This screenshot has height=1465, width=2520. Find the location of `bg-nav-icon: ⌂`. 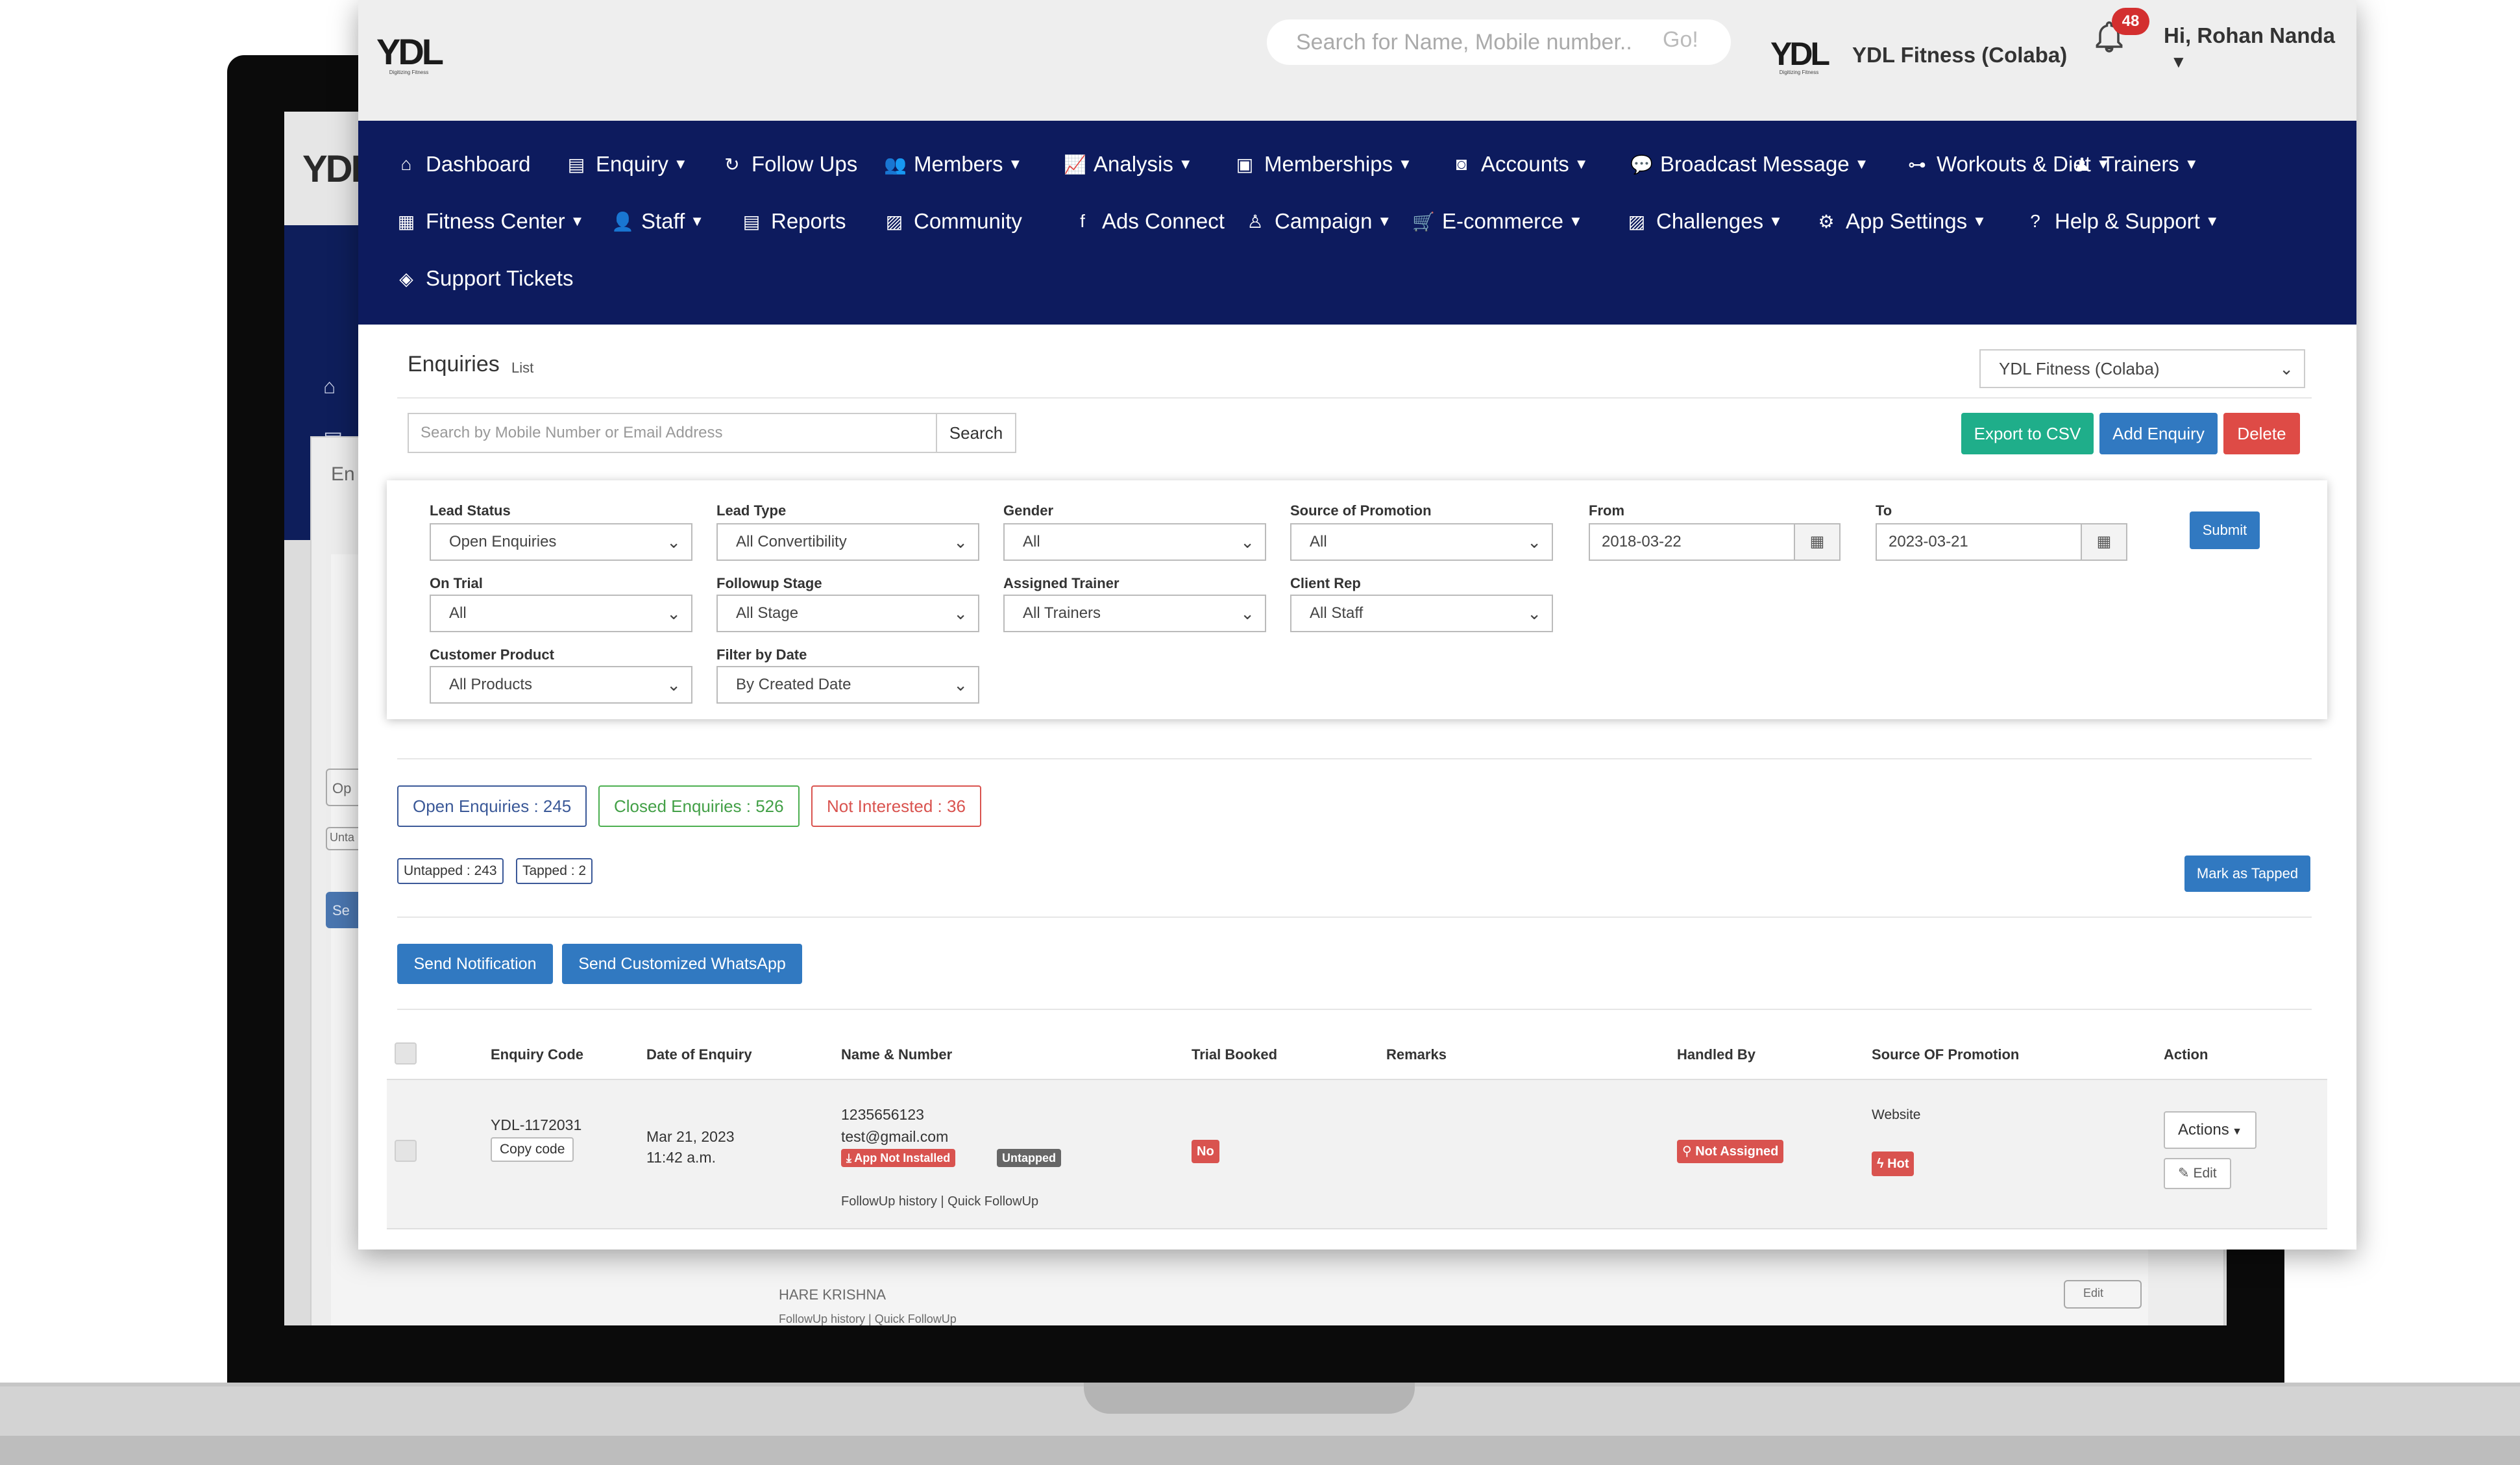

bg-nav-icon: ⌂ is located at coordinates (329, 386).